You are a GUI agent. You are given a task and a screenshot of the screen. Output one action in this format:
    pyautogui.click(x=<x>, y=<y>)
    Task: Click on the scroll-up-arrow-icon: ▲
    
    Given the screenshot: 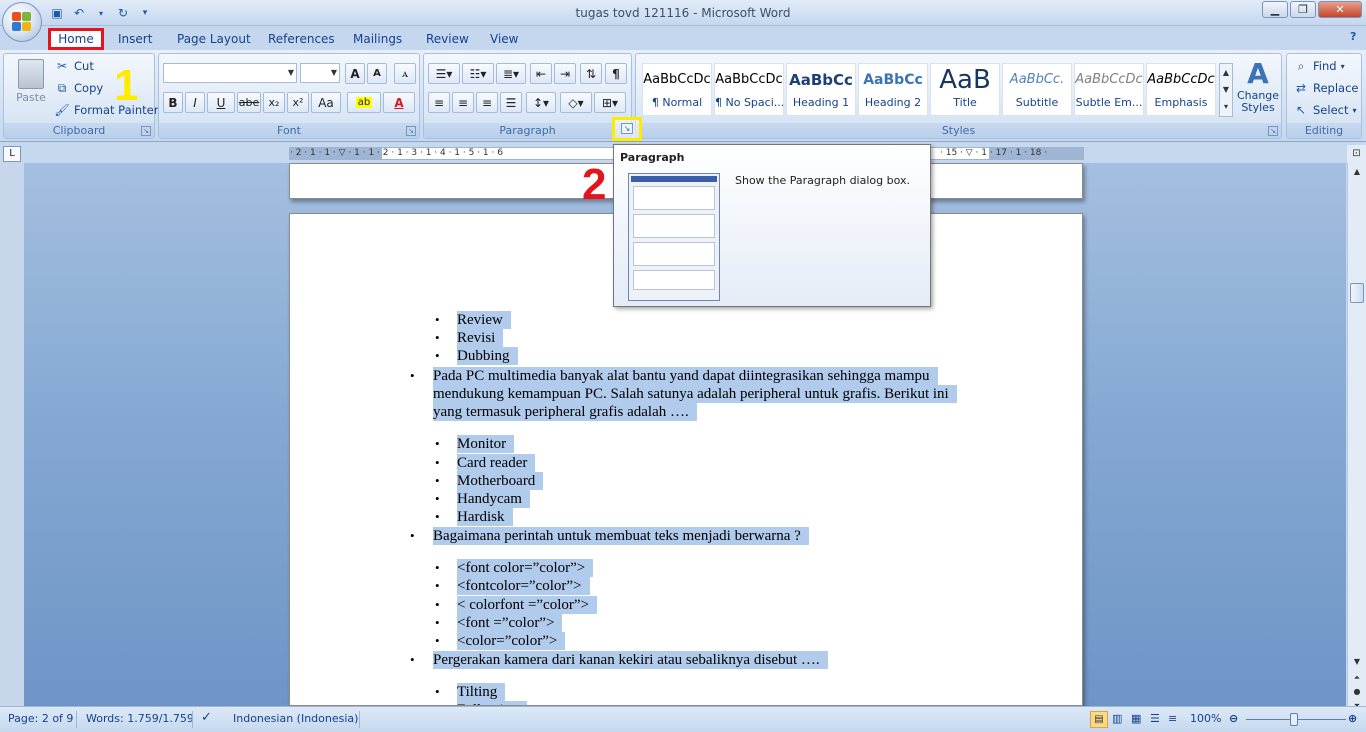 What is the action you would take?
    pyautogui.click(x=1357, y=172)
    